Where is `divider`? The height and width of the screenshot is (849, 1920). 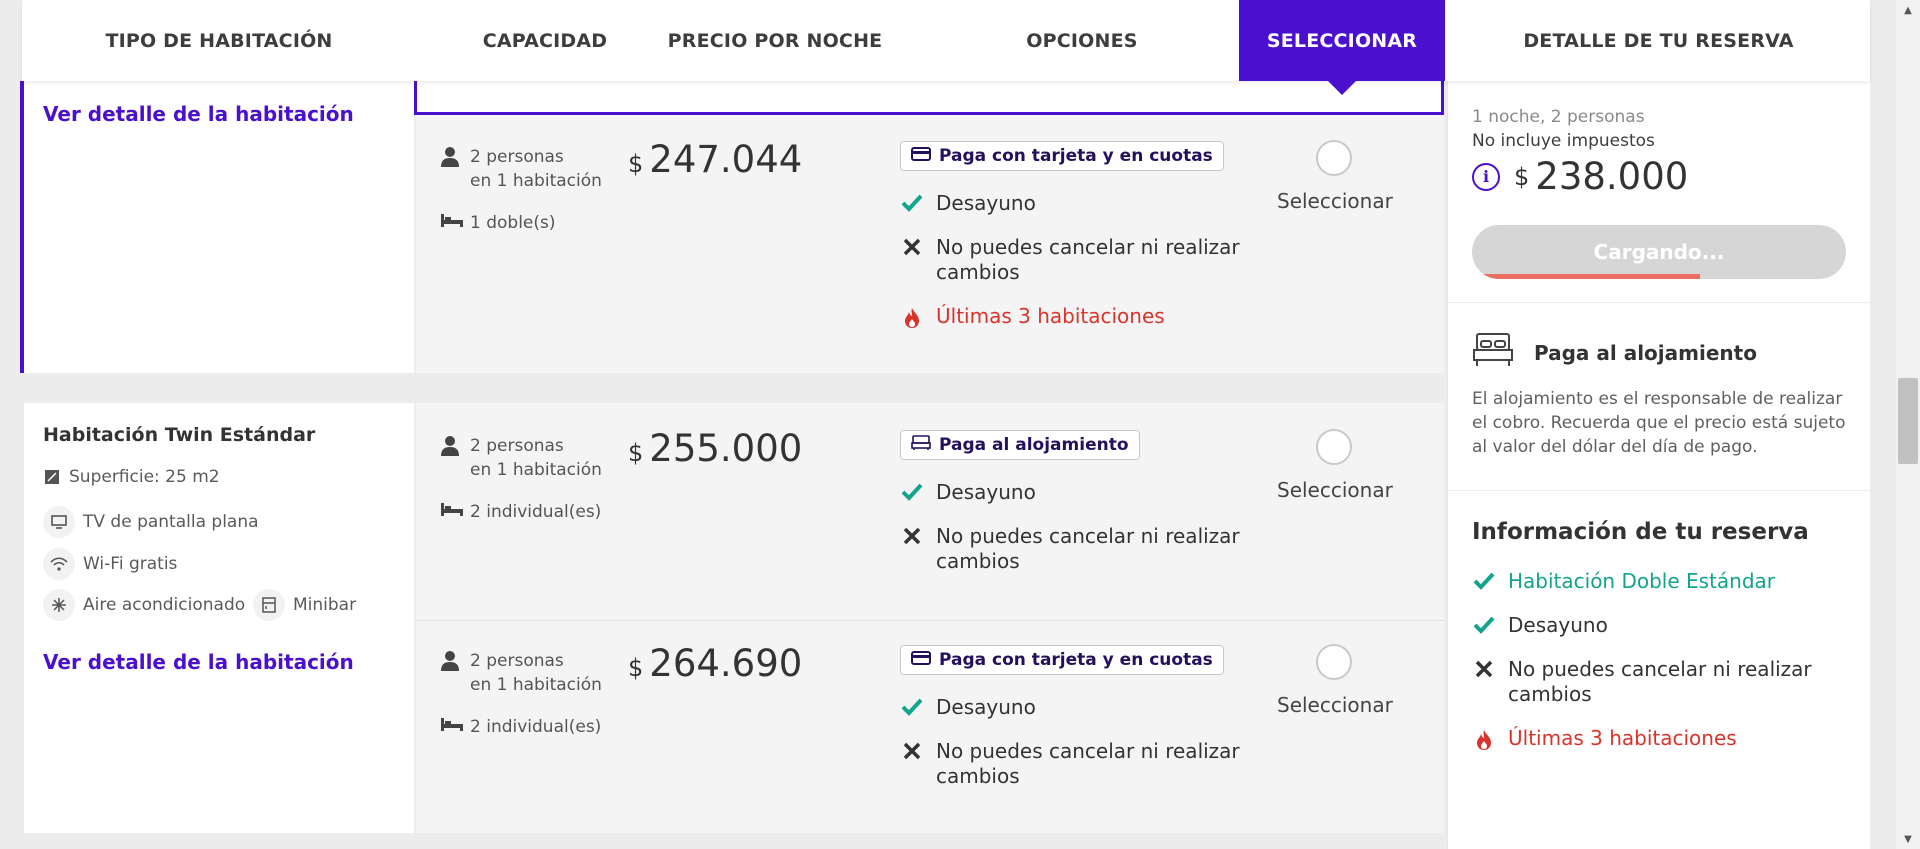 divider is located at coordinates (1659, 302).